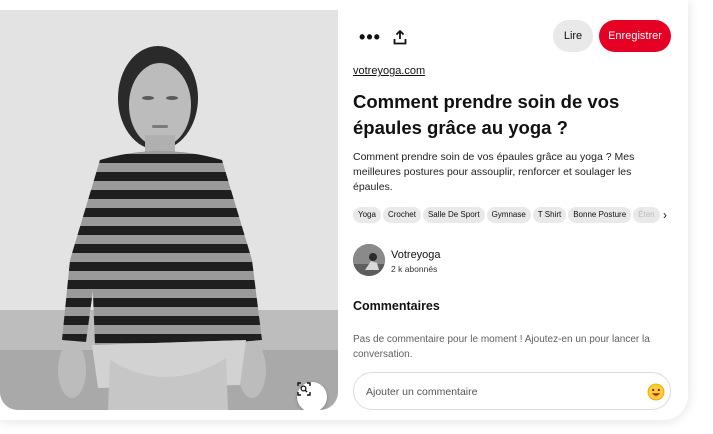 This screenshot has width=713, height=434. I want to click on comment-box, so click(512, 391).